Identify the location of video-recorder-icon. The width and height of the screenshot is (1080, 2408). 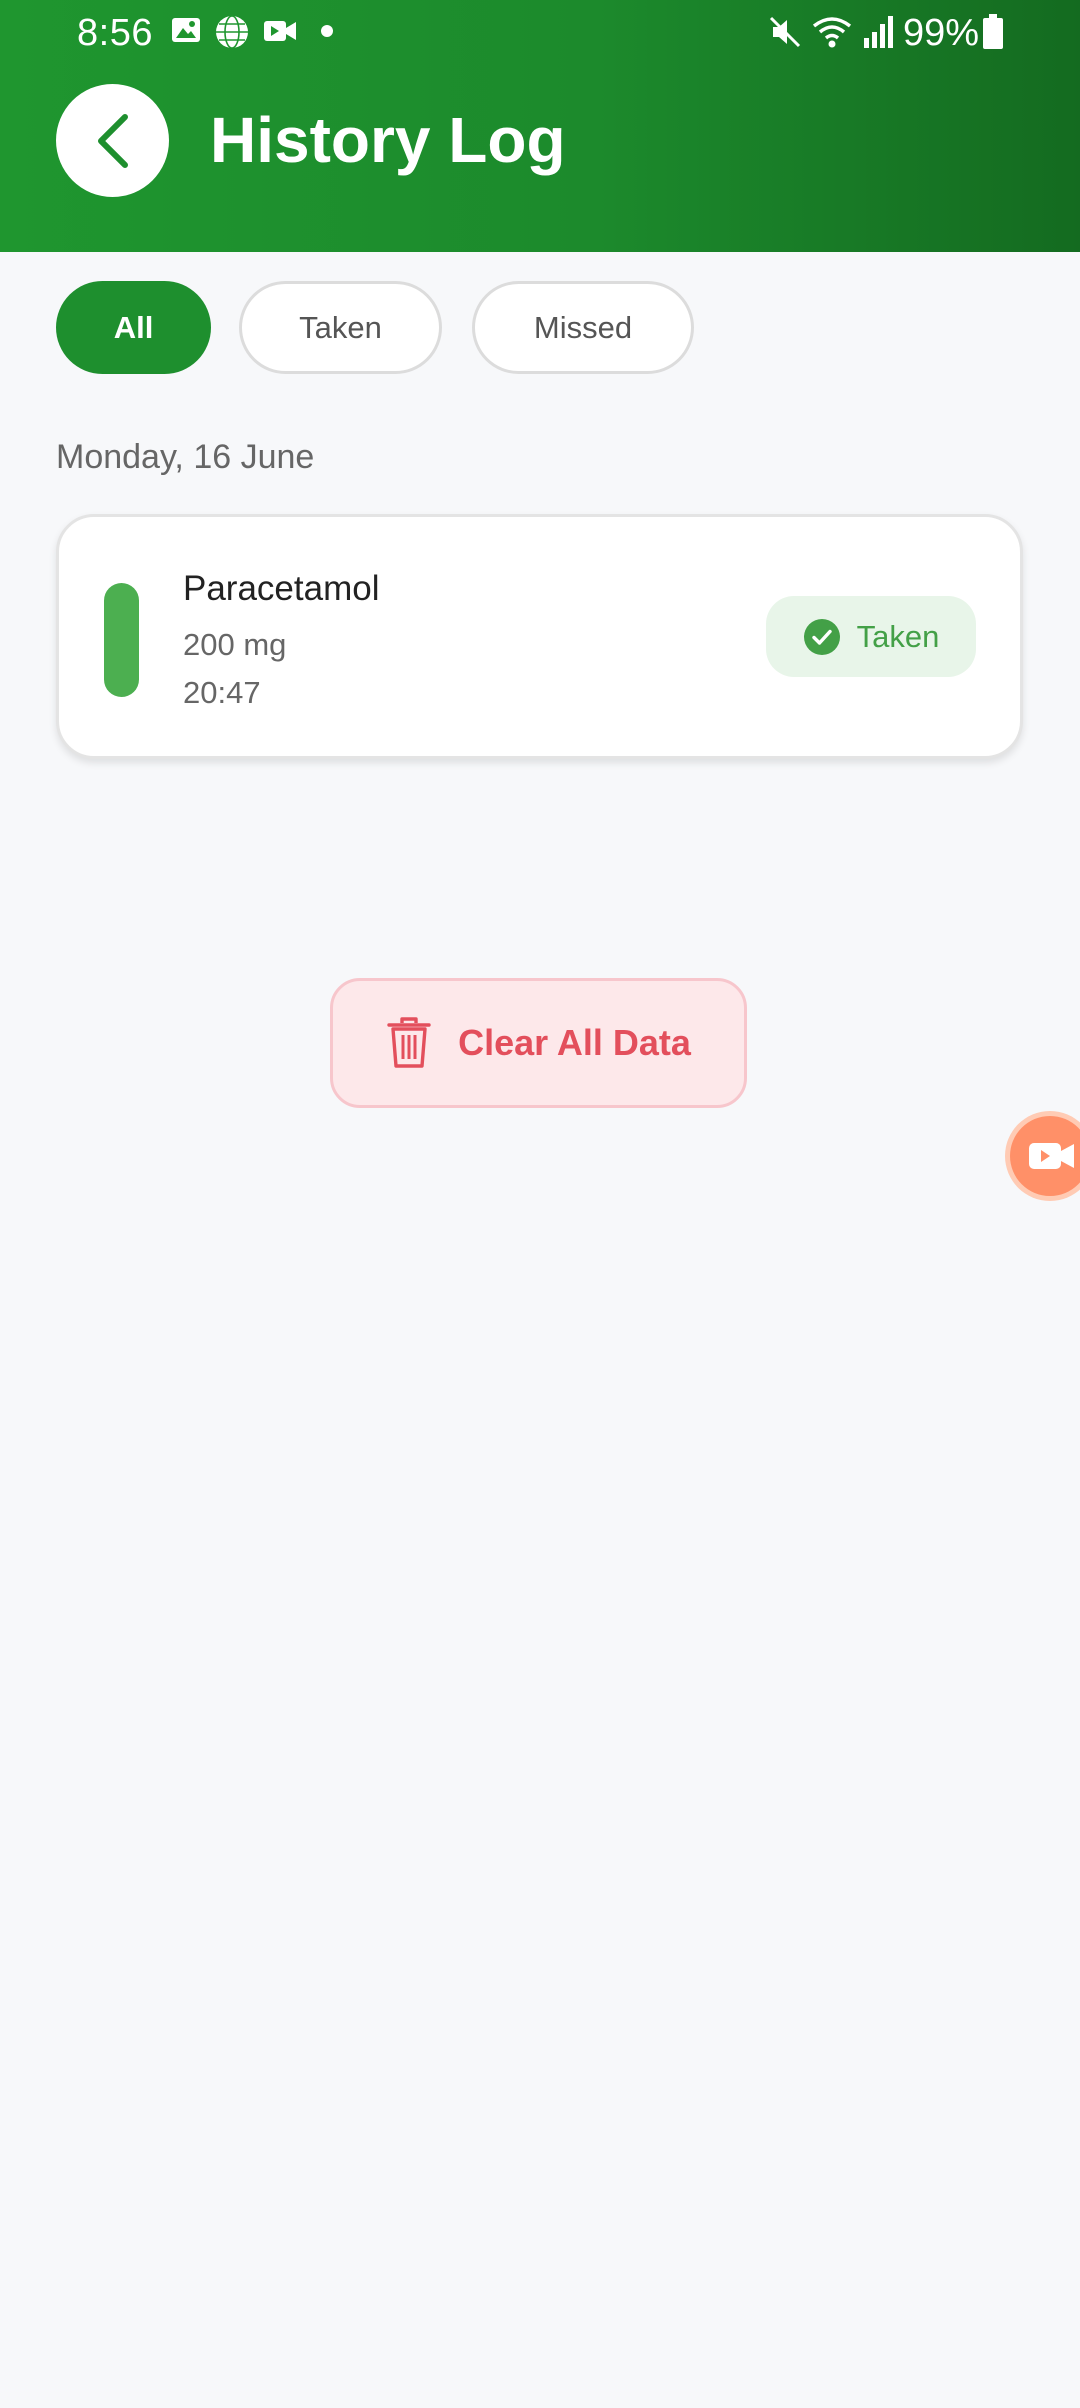
(1051, 1156).